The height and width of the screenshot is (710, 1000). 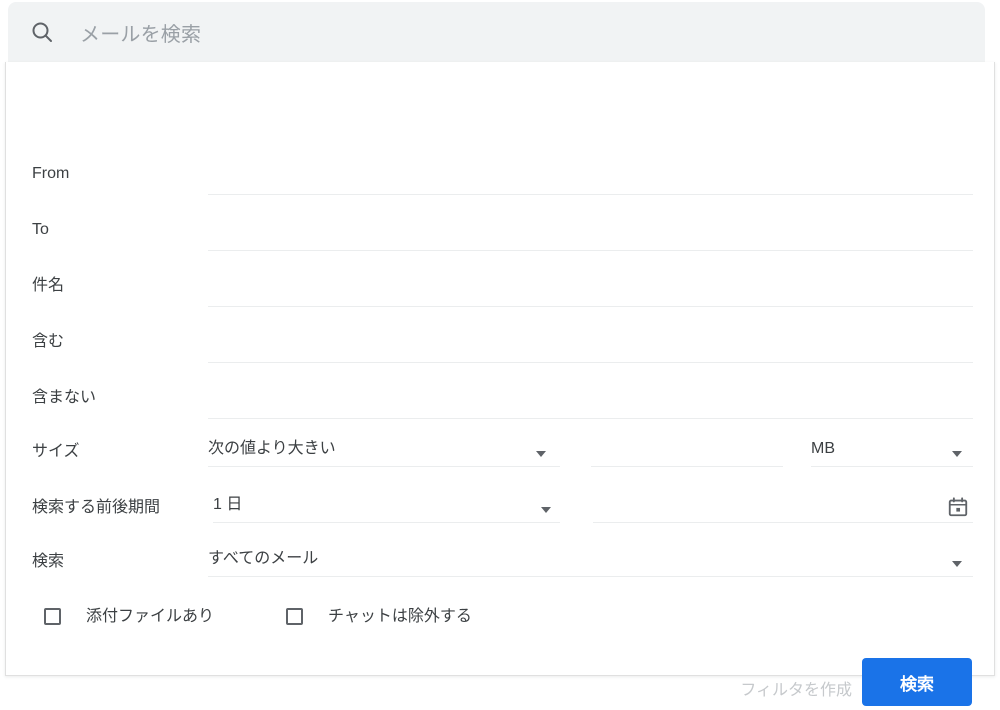 What do you see at coordinates (52, 616) in the screenshot?
I see `checkbox-has-attachment` at bounding box center [52, 616].